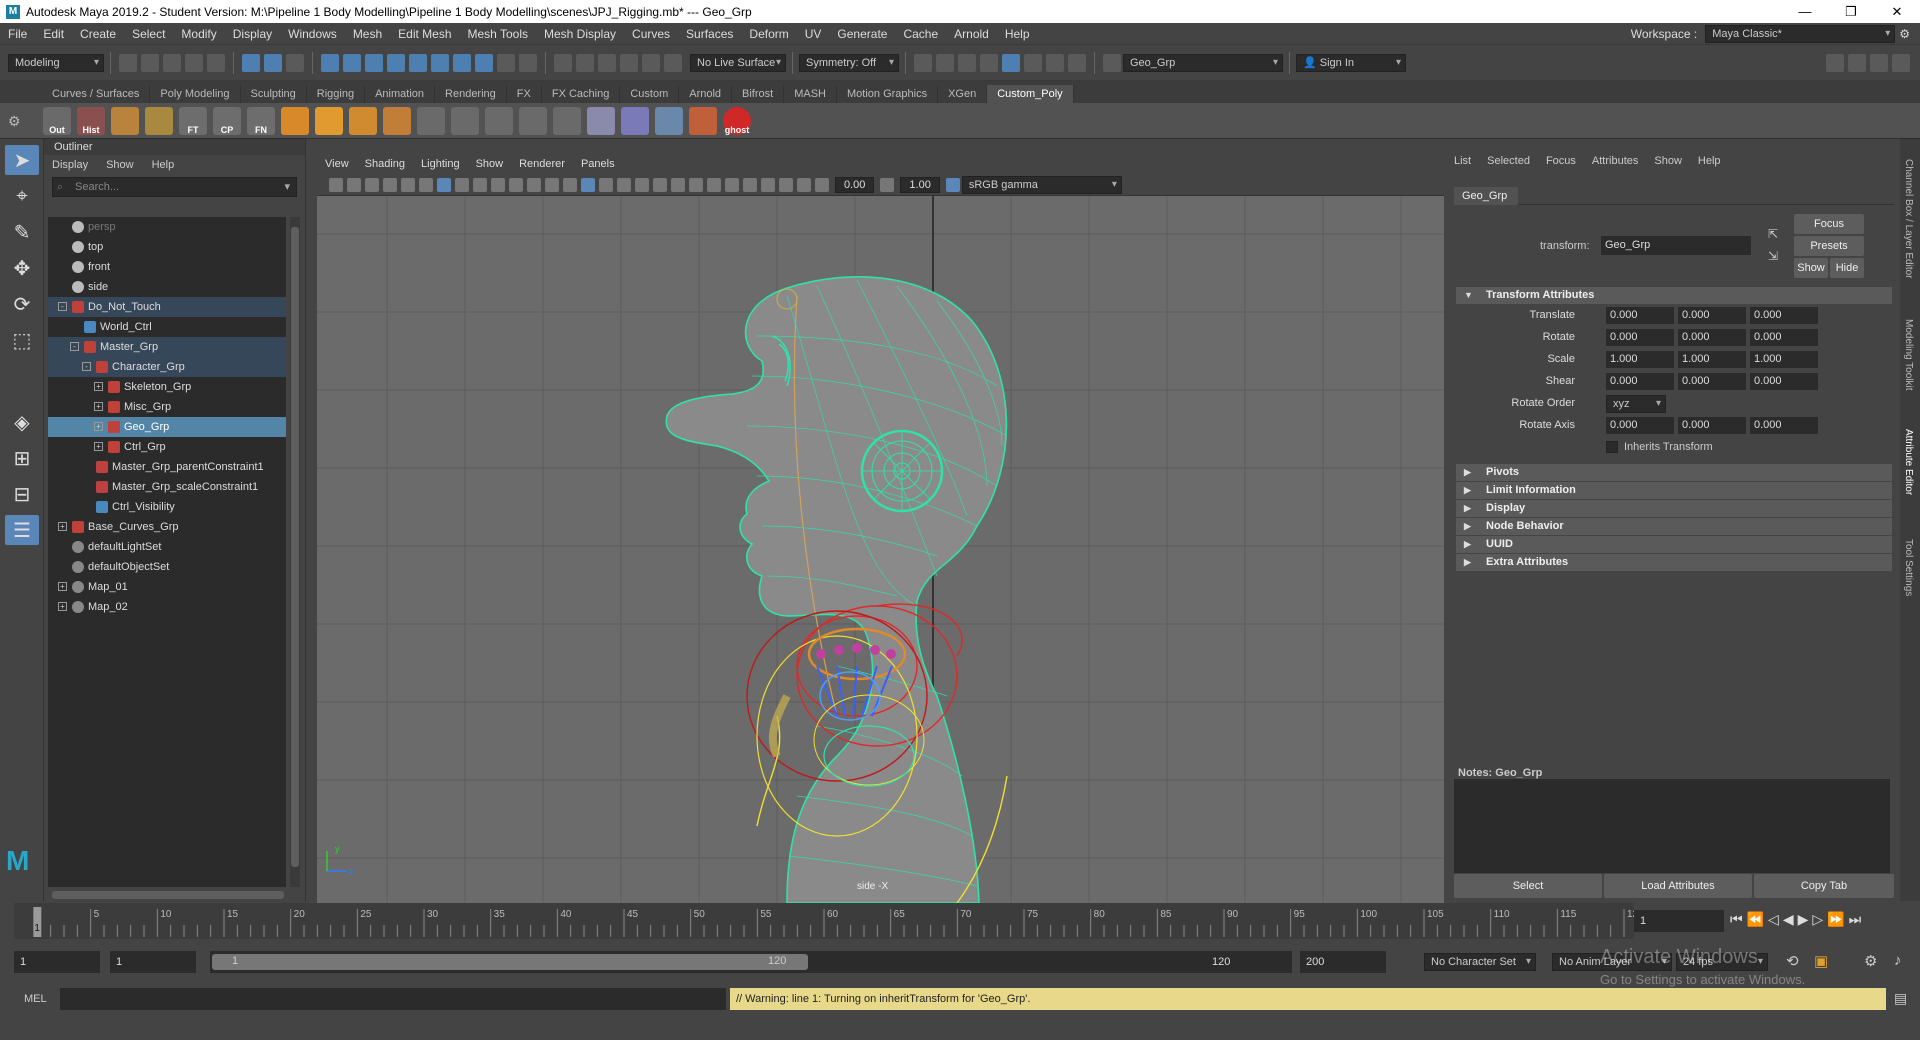 The image size is (1920, 1040). I want to click on notes-textarea, so click(1672, 826).